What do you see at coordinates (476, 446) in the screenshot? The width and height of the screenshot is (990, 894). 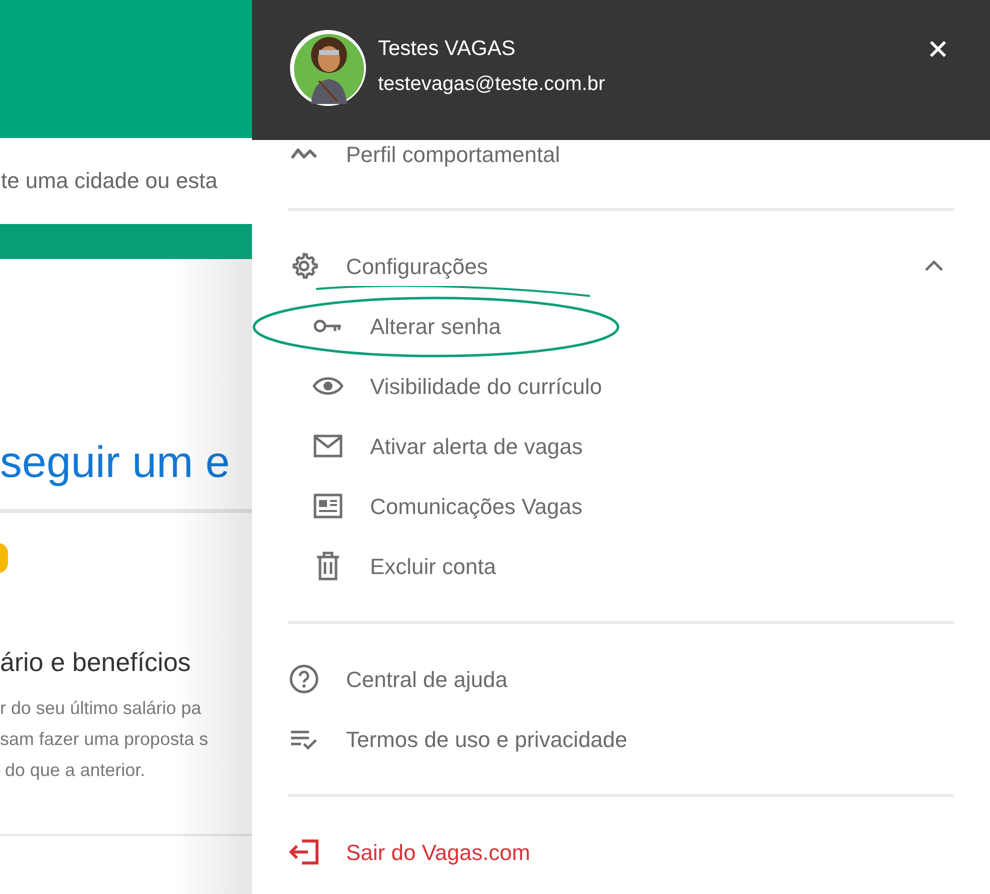 I see `menu-link: Ativar alerta de vagas` at bounding box center [476, 446].